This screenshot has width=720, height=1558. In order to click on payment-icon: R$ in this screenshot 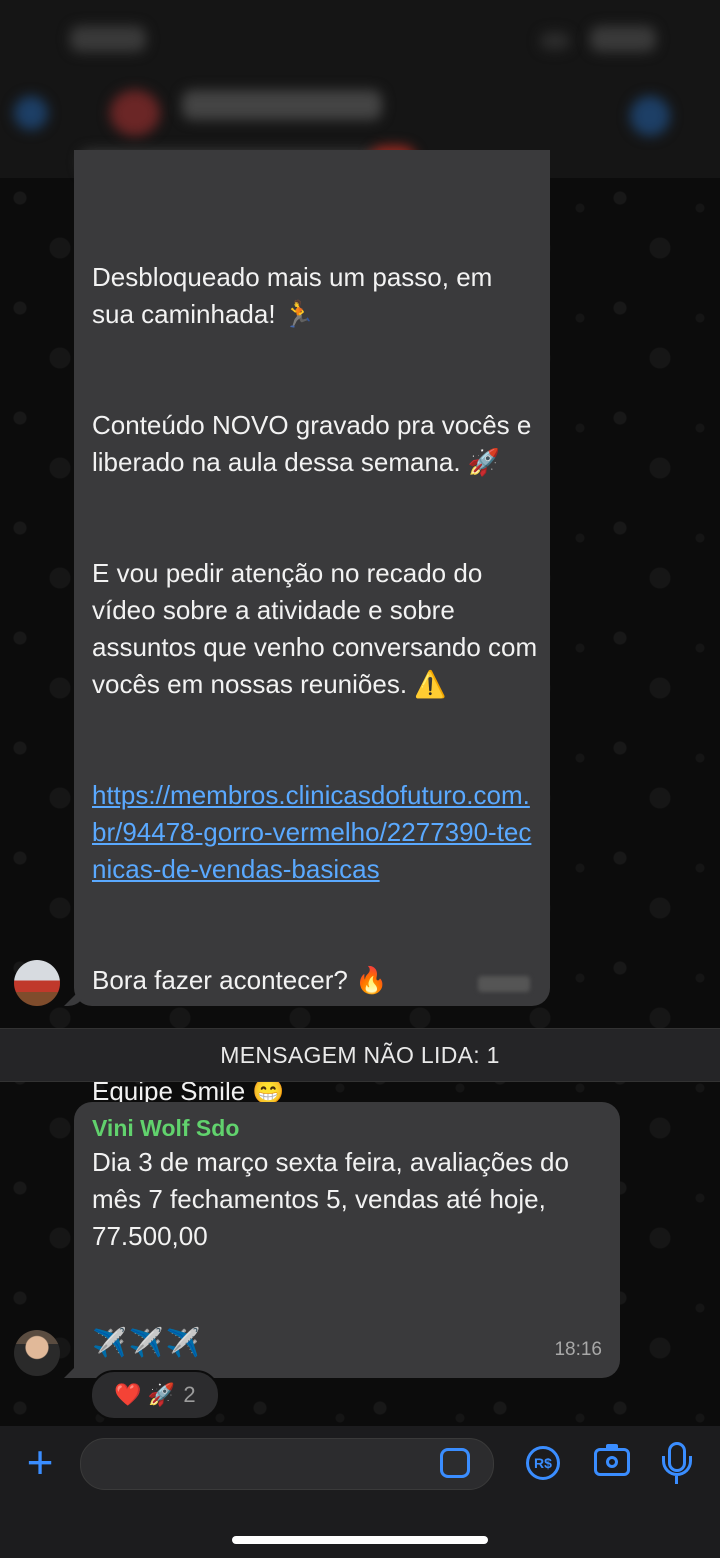, I will do `click(543, 1463)`.